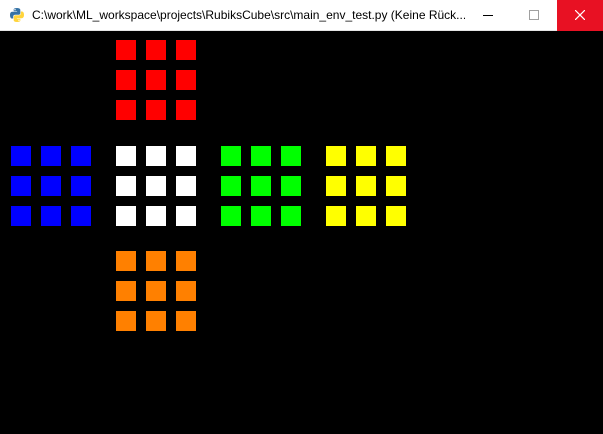 The image size is (603, 434). I want to click on maximize-button, so click(534, 15).